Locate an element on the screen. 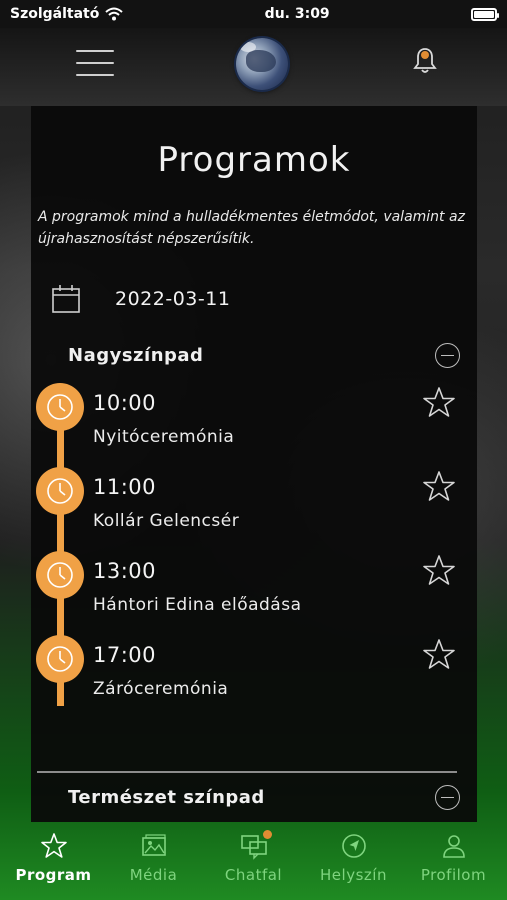 The image size is (507, 900). wifi-icon is located at coordinates (114, 14).